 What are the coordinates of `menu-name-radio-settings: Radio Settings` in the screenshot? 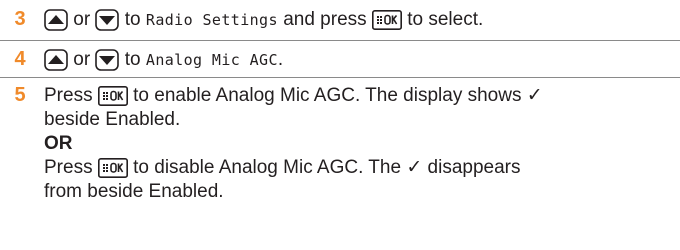 It's located at (211, 20).